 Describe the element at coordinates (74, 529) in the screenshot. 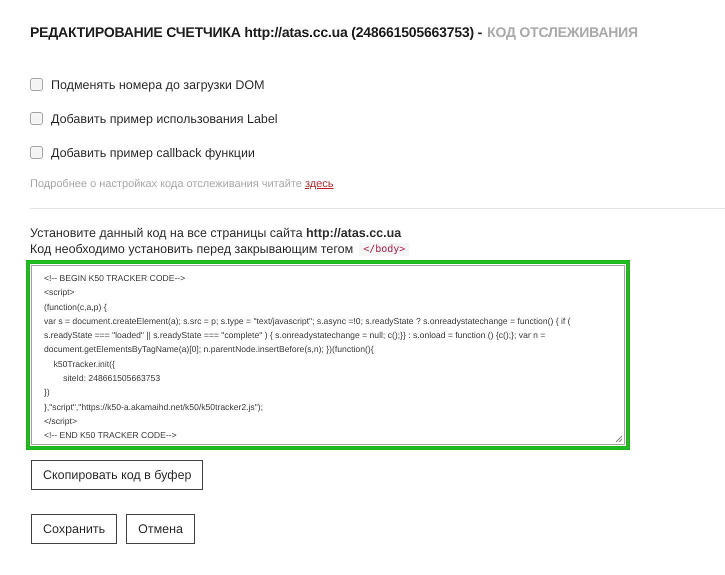

I see `action-button: Сохранить` at that location.